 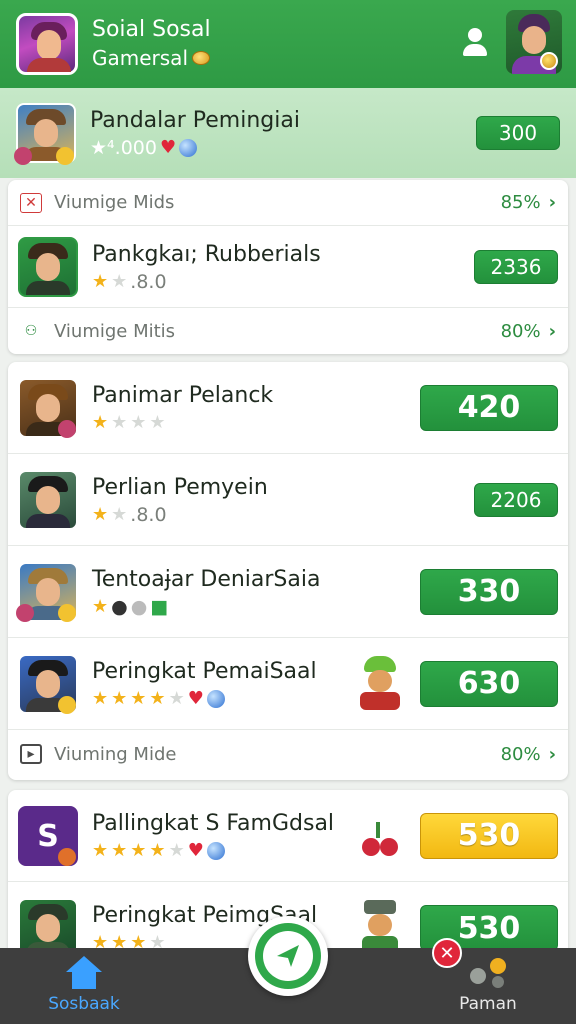 I want to click on s-logo-icon: S, so click(x=48, y=836).